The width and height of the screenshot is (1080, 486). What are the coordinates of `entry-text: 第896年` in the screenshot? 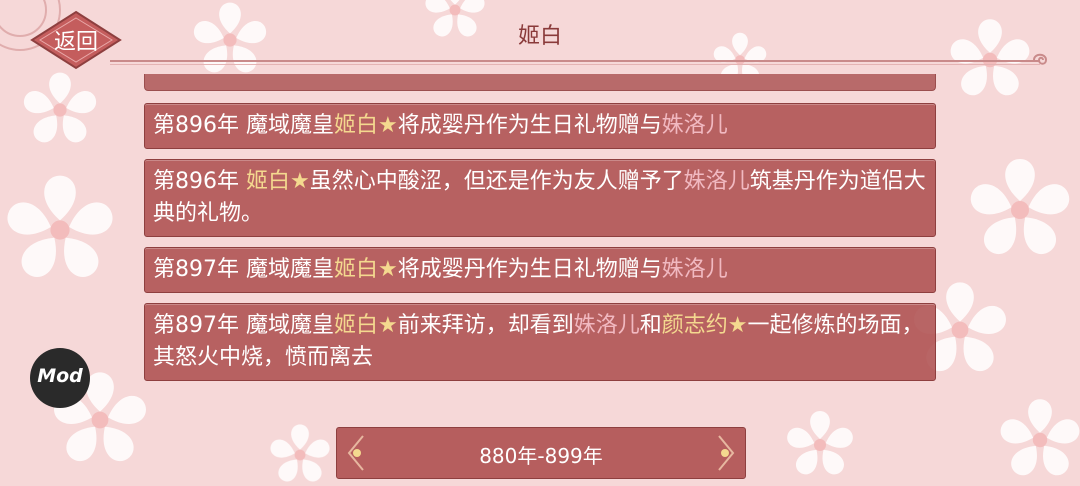 It's located at (199, 181).